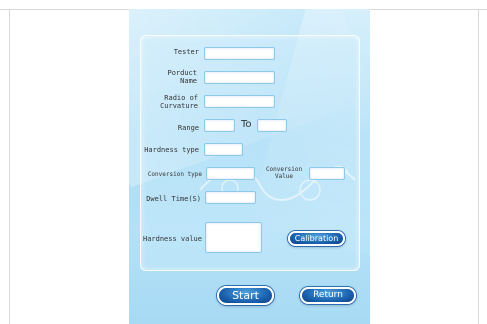 This screenshot has height=324, width=487. What do you see at coordinates (245, 295) in the screenshot?
I see `start-button: Start` at bounding box center [245, 295].